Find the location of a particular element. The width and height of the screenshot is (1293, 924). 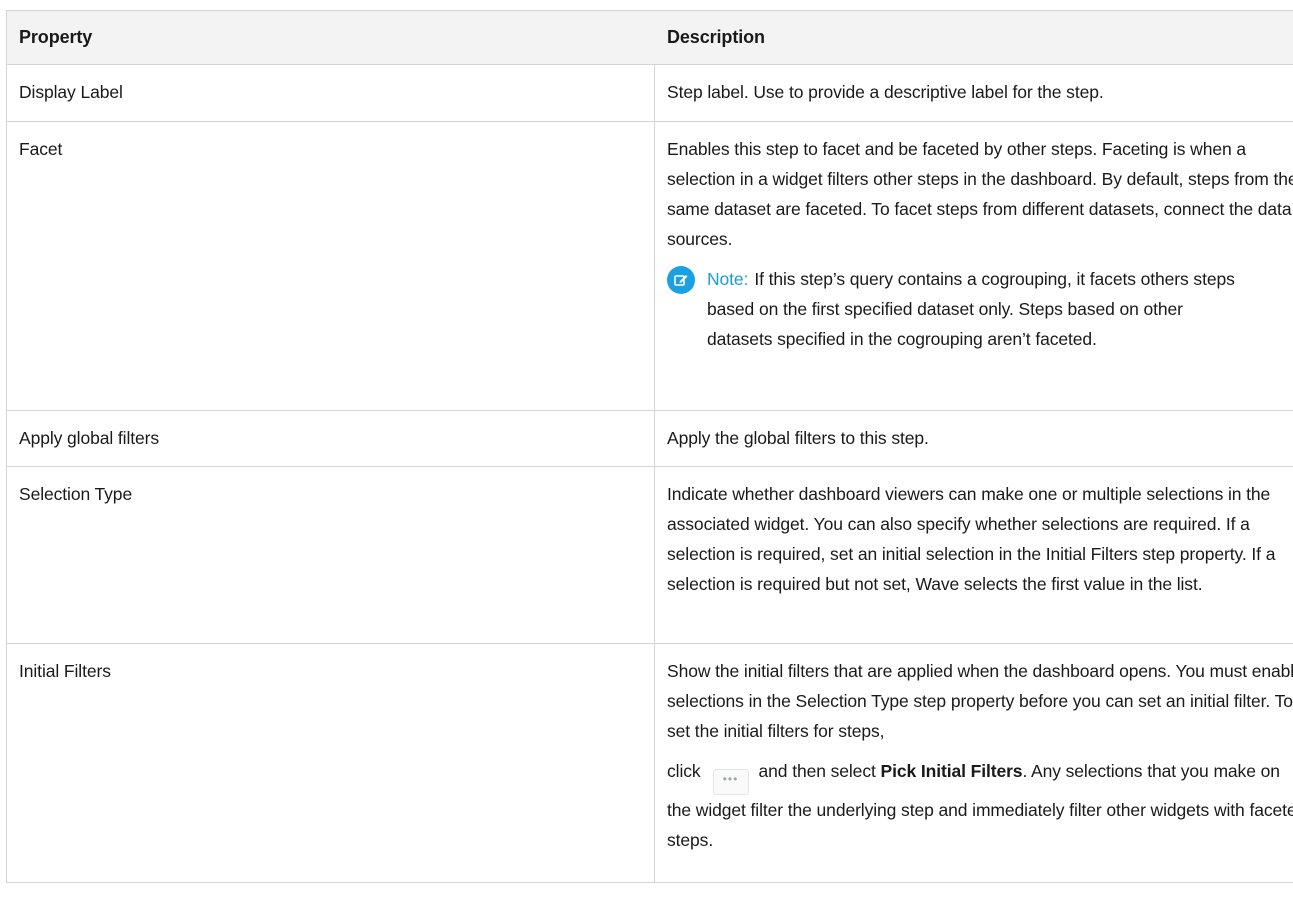

description-cell: Apply the global filters to this step. is located at coordinates (974, 438).